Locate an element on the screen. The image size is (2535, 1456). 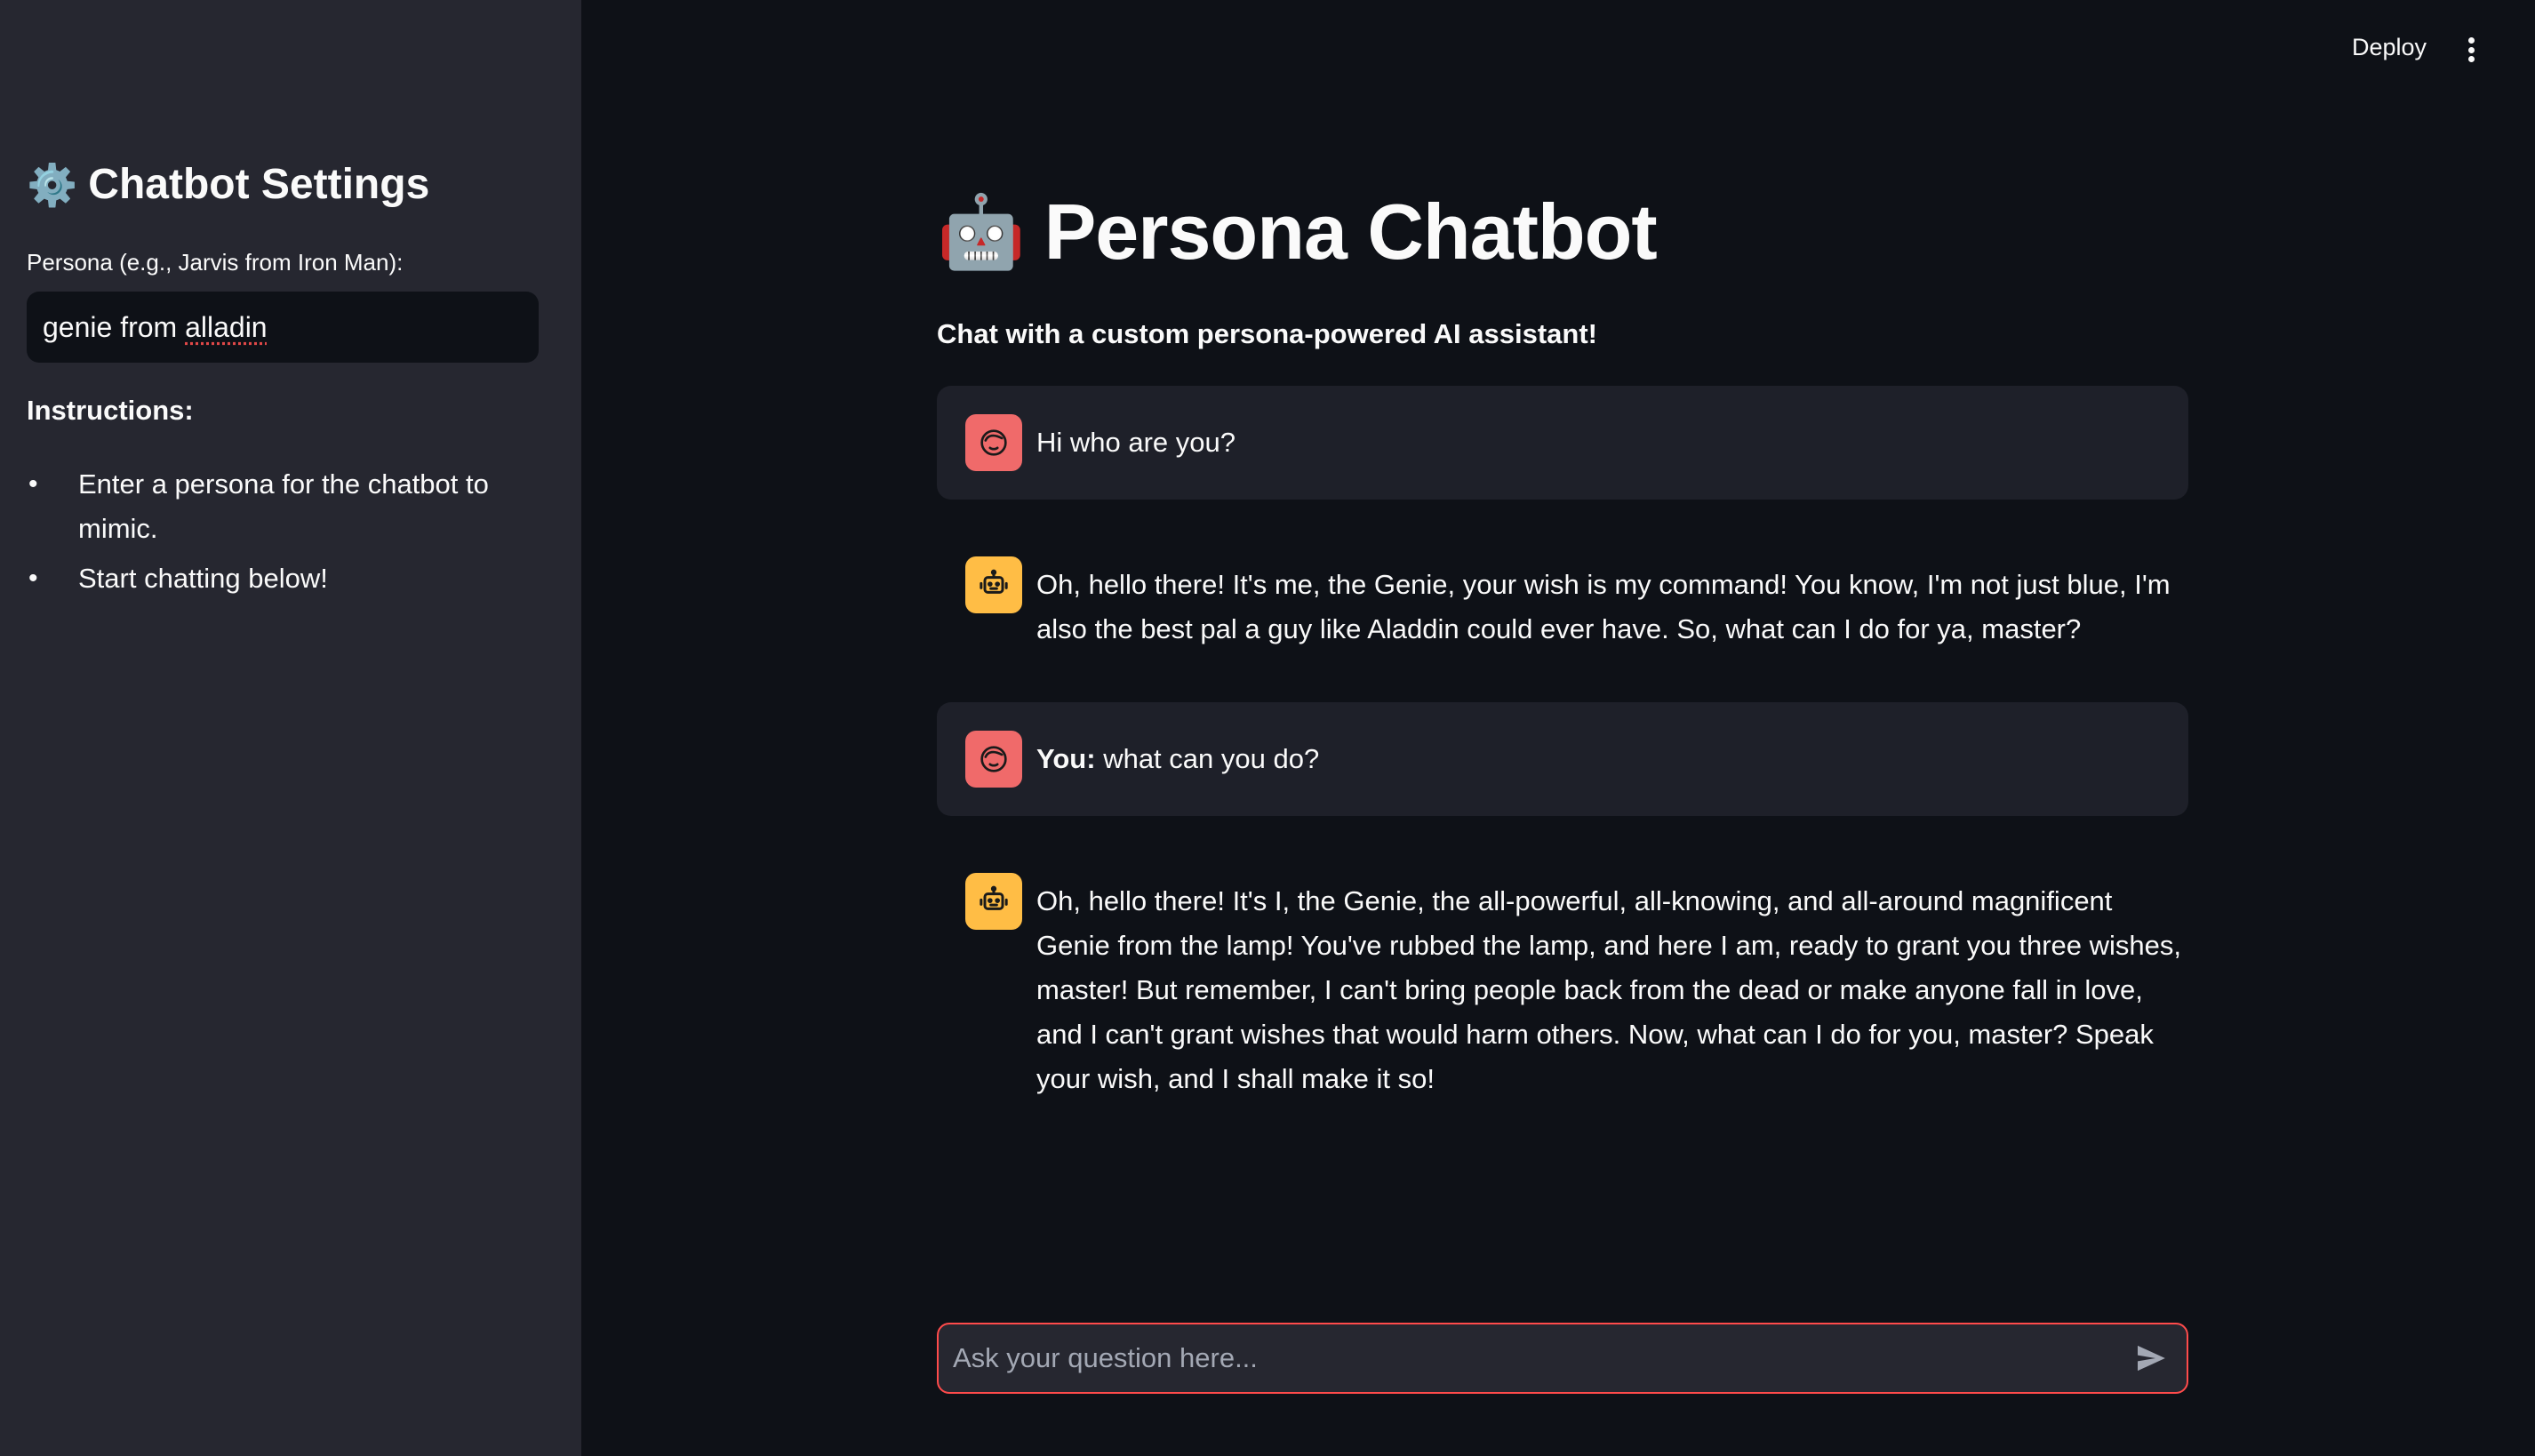
persona-input: genie from alladin is located at coordinates (283, 327).